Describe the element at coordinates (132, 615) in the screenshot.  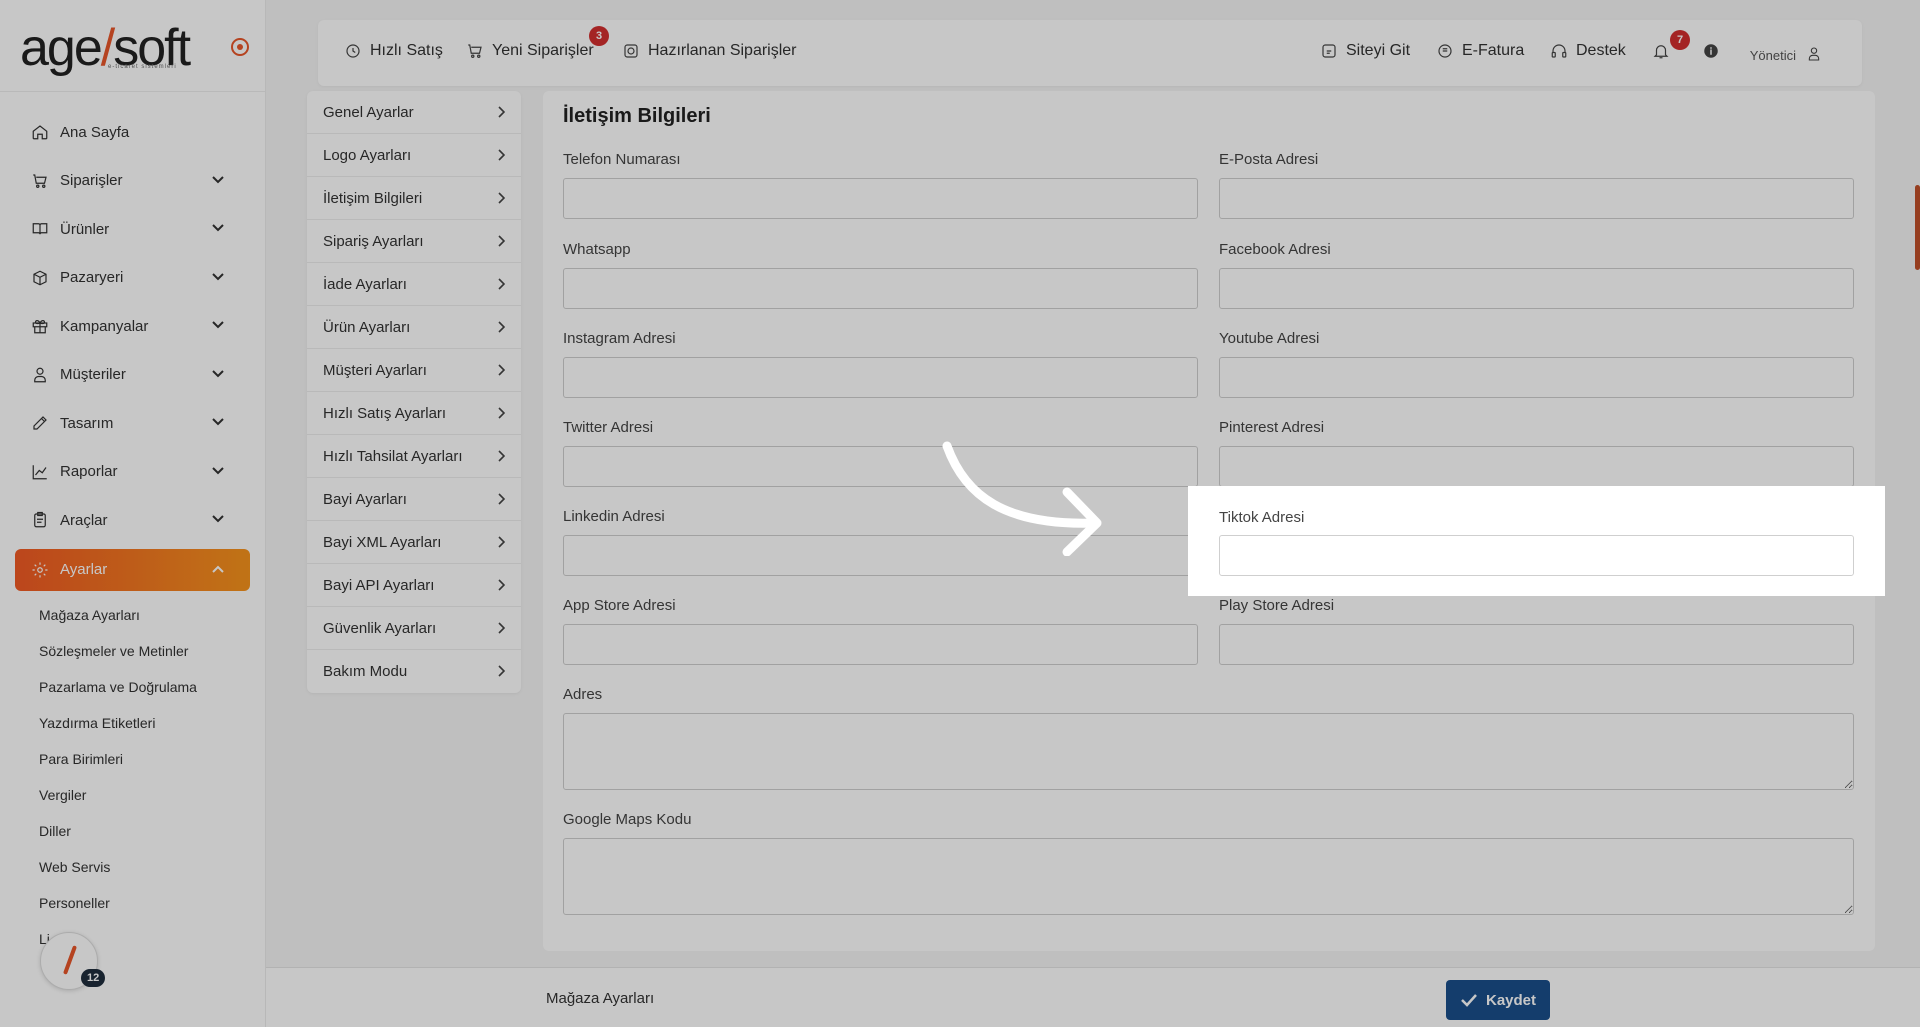
I see `submenu-store-settings: Mağaza Ayarları` at that location.